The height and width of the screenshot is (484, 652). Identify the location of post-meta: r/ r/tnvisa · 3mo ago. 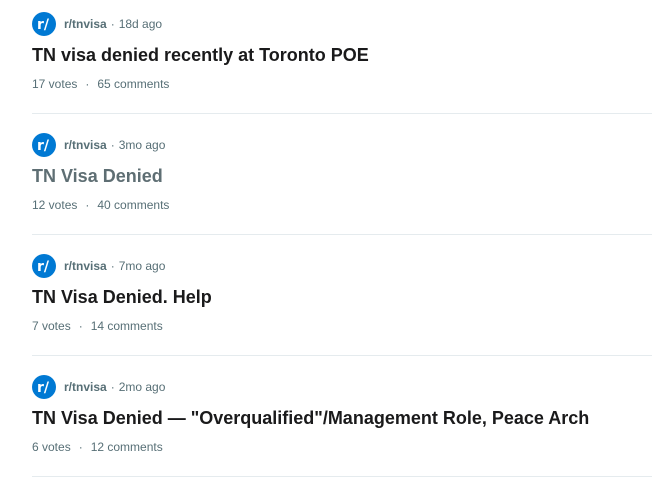
(98, 145).